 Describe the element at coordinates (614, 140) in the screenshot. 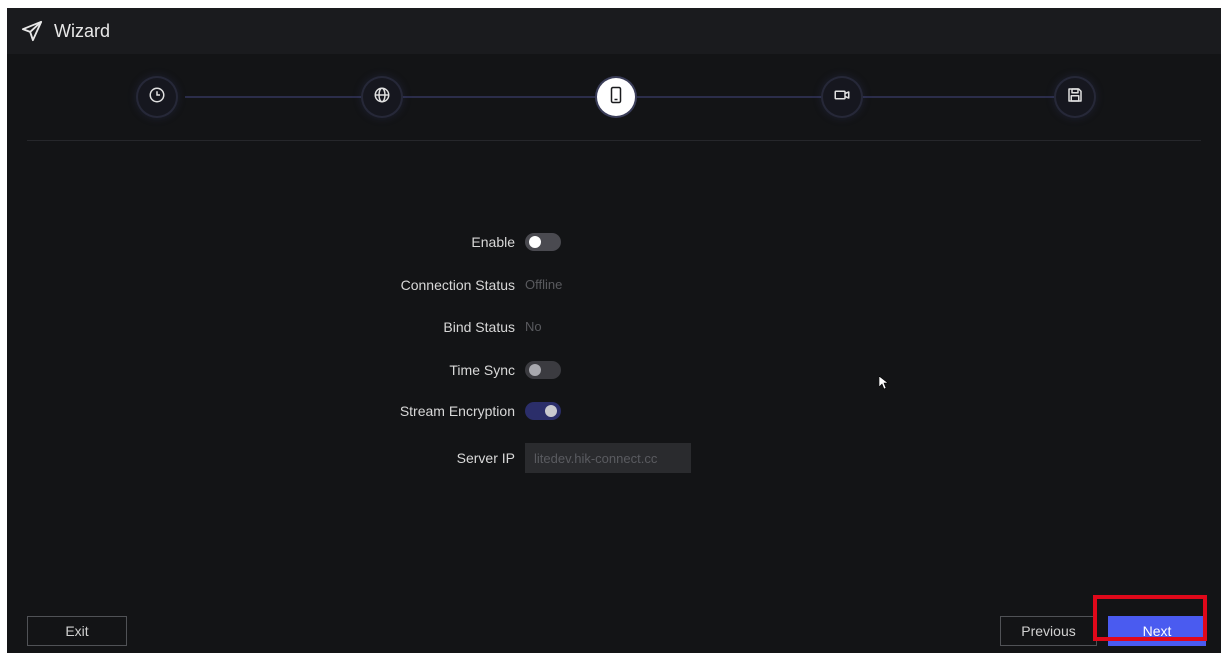

I see `header-divider` at that location.